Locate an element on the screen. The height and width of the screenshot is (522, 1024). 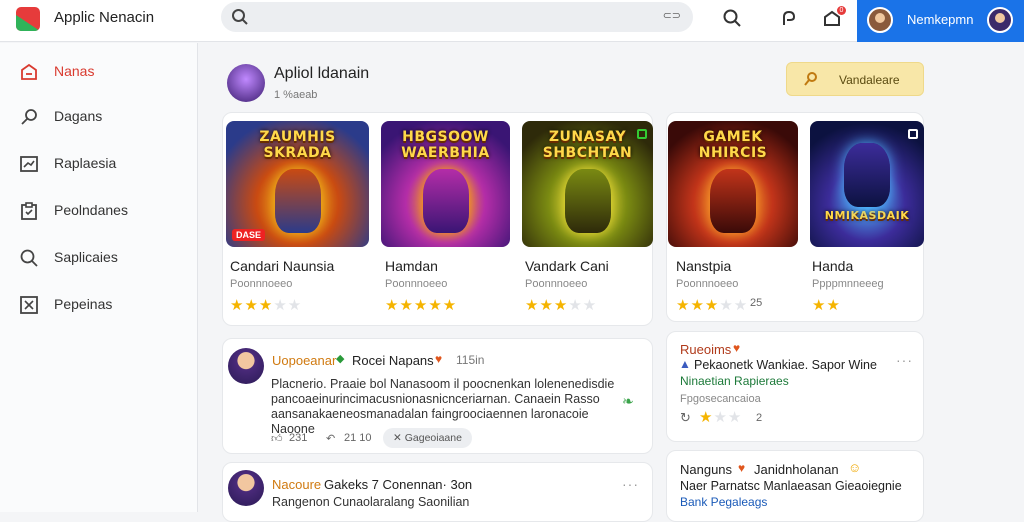
notification-badge: 0 is located at coordinates (841, 10).